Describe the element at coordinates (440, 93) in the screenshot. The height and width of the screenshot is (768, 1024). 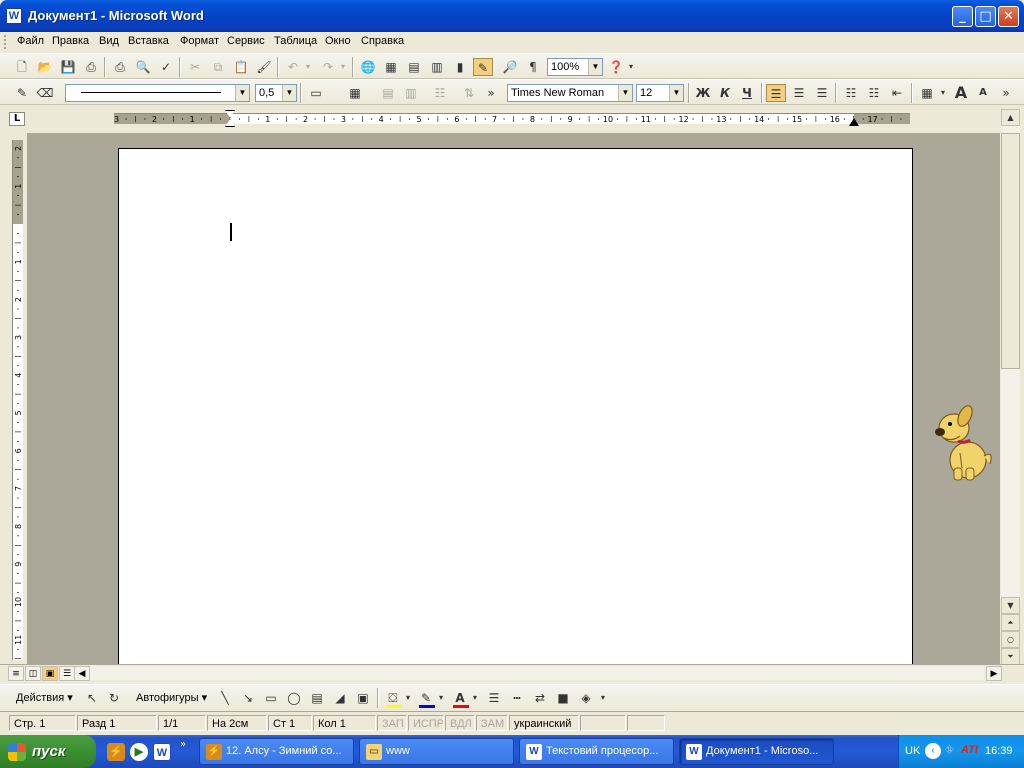
I see `align-icon: ☷` at that location.